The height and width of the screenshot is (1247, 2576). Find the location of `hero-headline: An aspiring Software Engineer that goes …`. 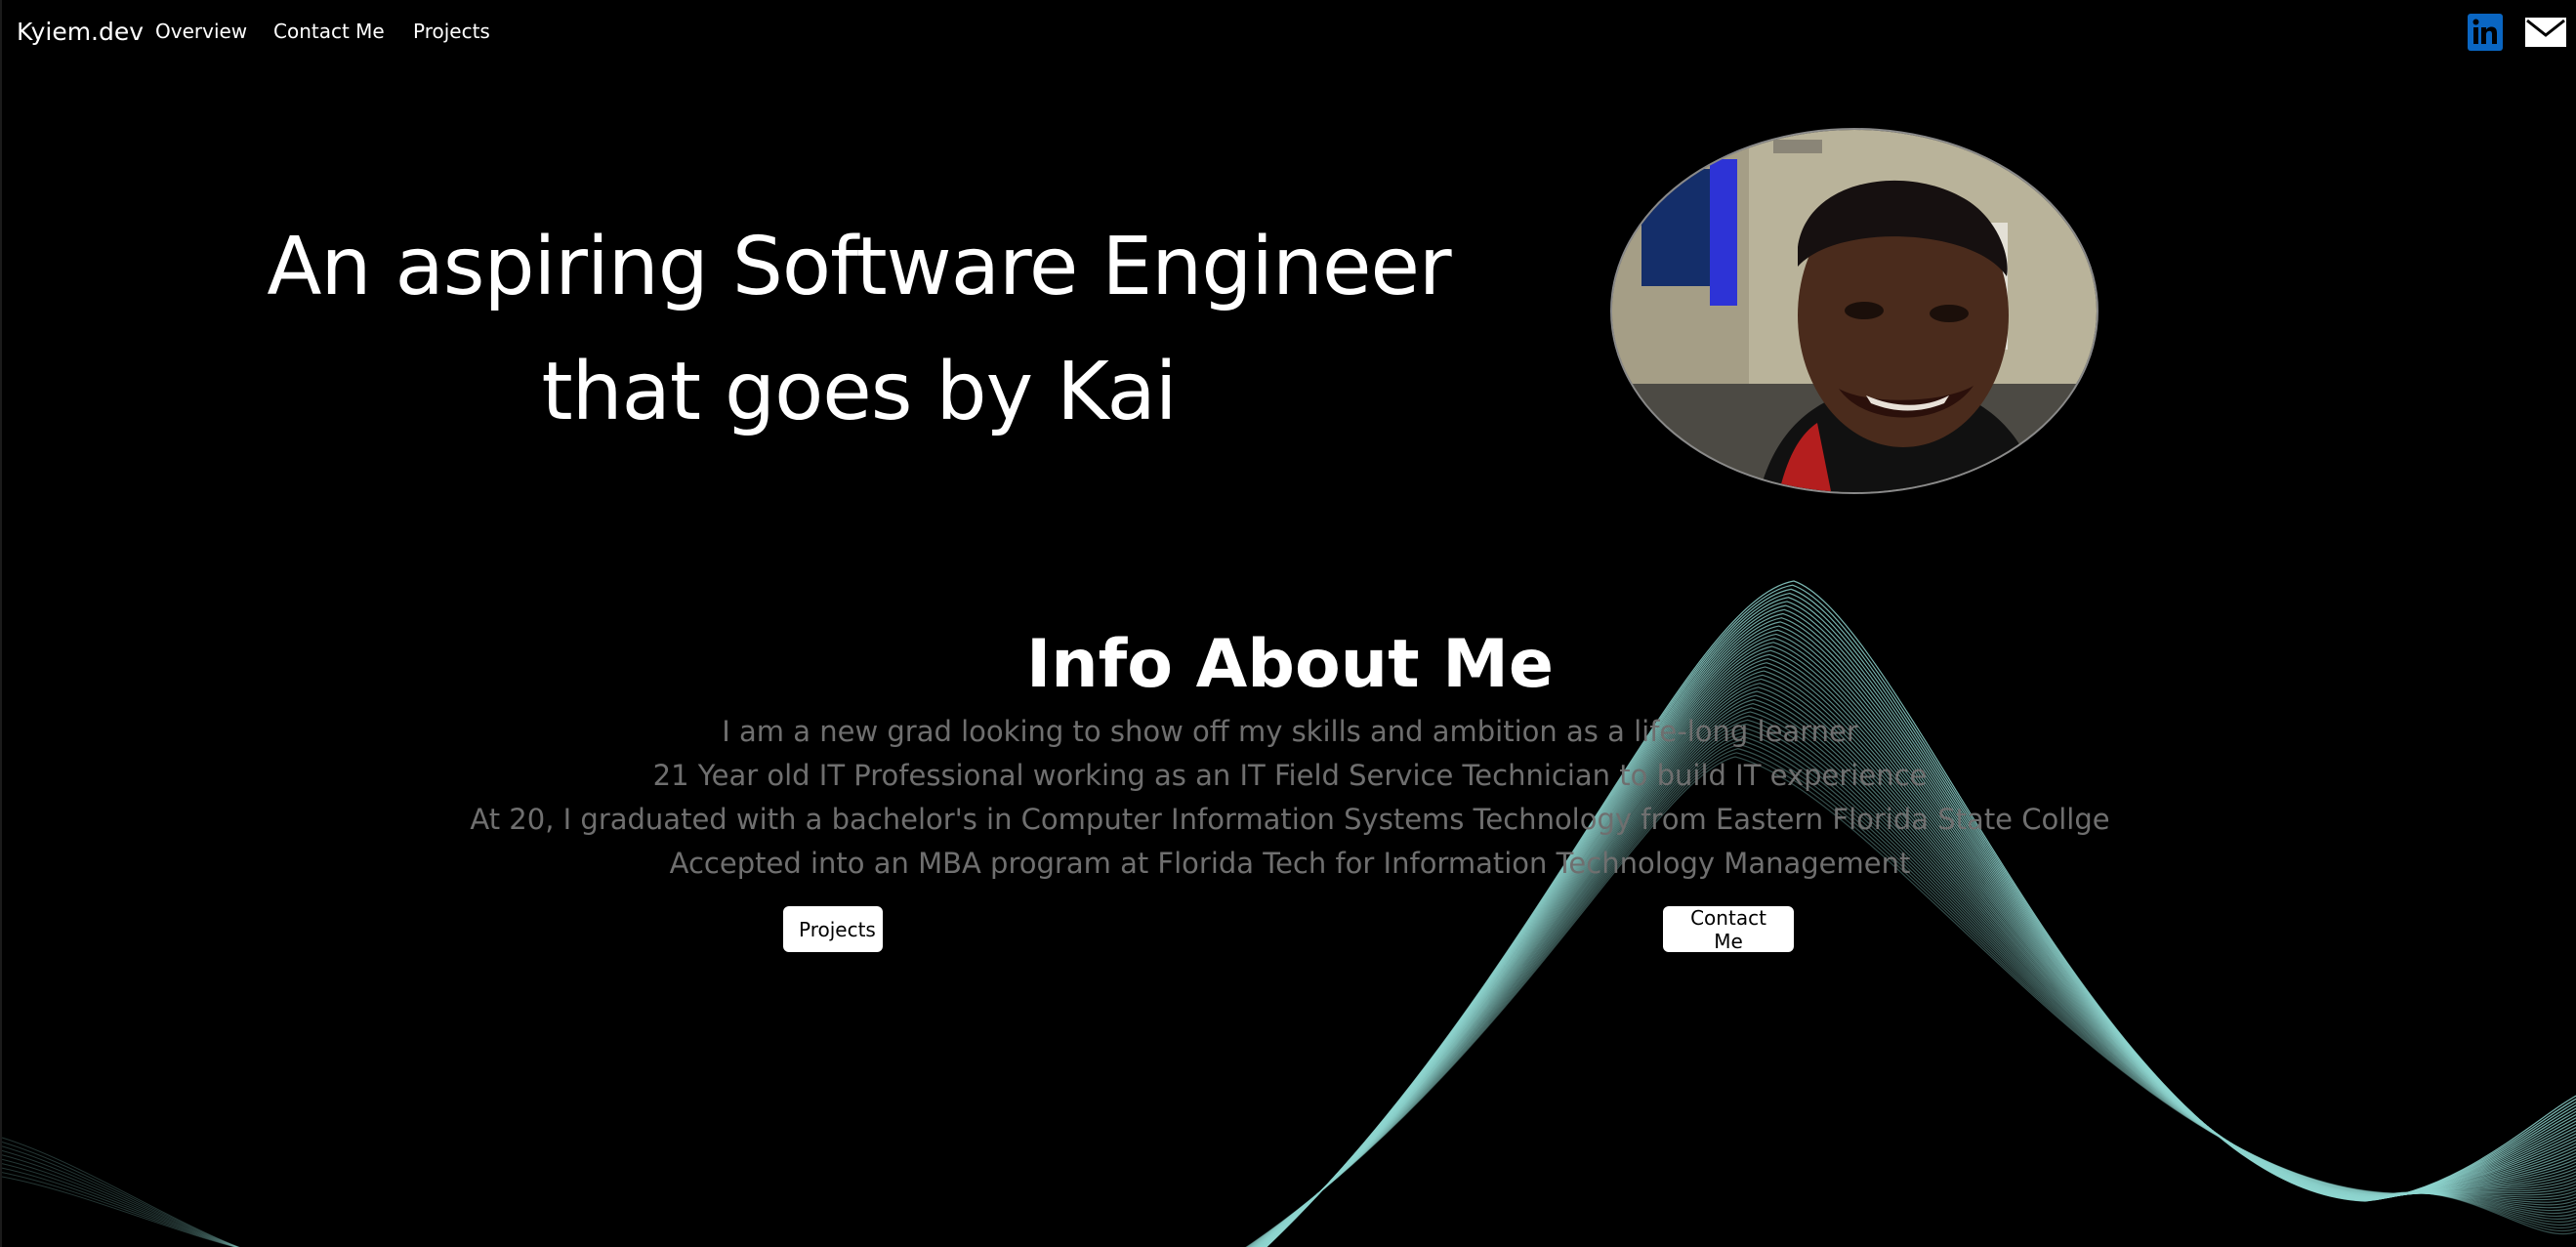

hero-headline: An aspiring Software Engineer that goes … is located at coordinates (859, 330).